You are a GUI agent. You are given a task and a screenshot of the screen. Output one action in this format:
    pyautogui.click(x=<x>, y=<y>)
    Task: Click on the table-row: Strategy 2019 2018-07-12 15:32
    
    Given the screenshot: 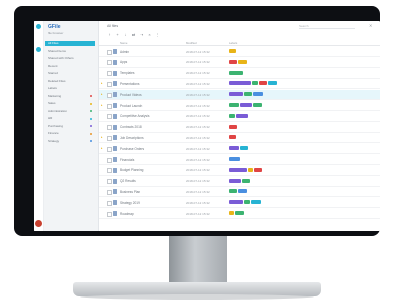 What is the action you would take?
    pyautogui.click(x=239, y=203)
    